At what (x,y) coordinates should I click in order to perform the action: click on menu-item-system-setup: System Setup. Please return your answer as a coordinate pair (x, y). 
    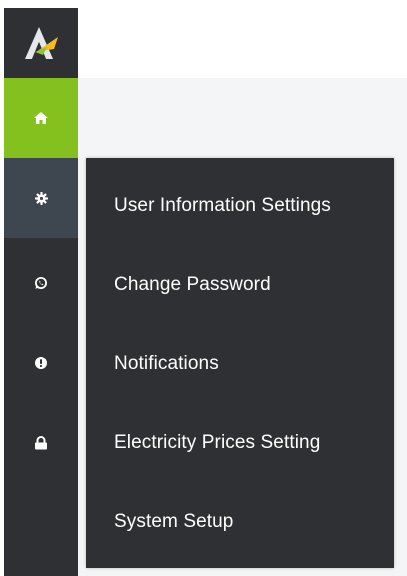
    Looking at the image, I should click on (173, 522).